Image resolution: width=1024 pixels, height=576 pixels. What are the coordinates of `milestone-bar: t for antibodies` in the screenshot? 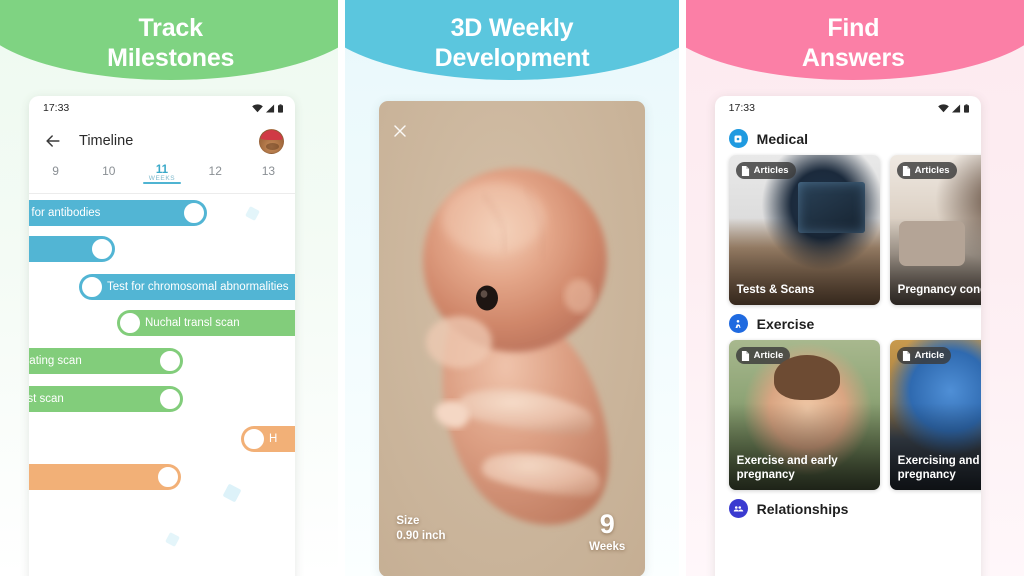 It's located at (118, 213).